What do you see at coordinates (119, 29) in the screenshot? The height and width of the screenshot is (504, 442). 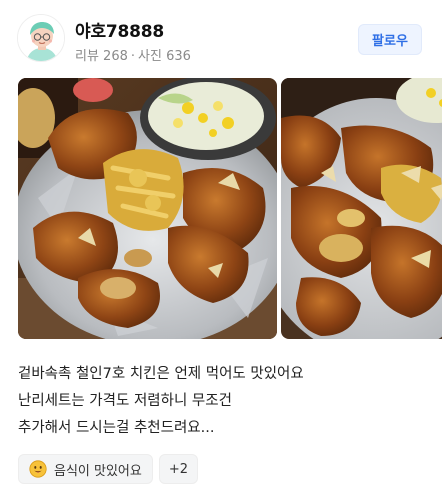 I see `username: 야호78888` at bounding box center [119, 29].